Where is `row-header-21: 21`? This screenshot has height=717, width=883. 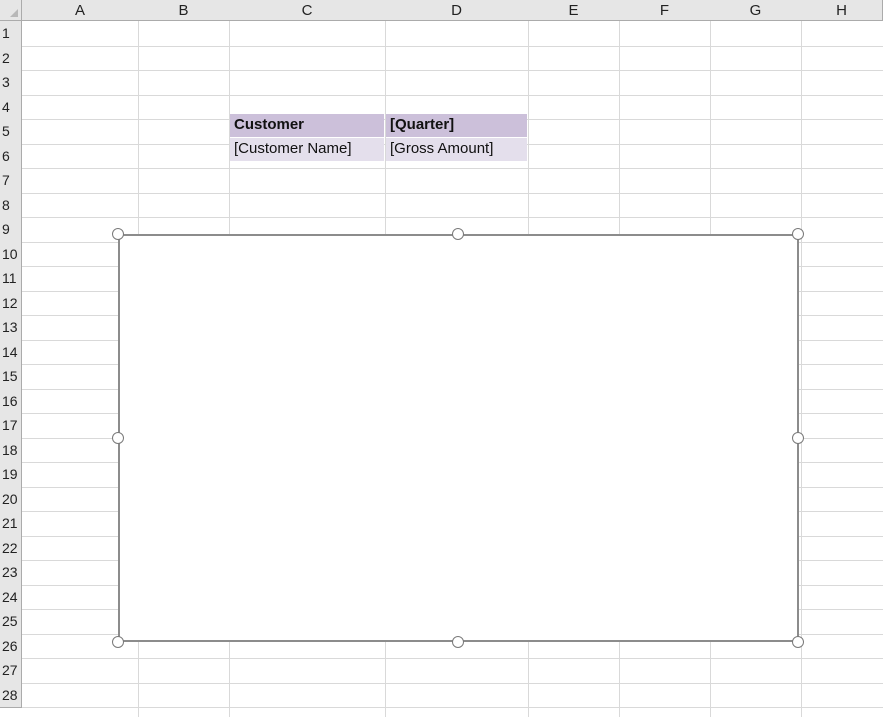 row-header-21: 21 is located at coordinates (11, 524).